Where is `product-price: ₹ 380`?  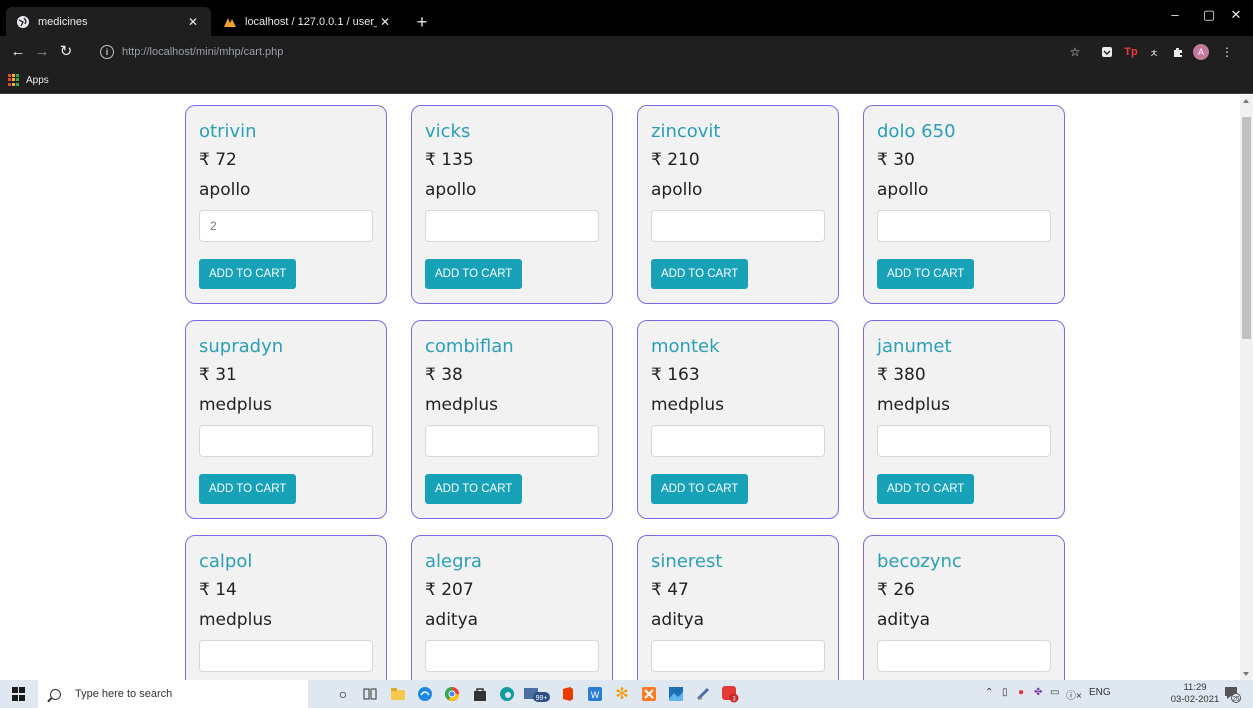 product-price: ₹ 380 is located at coordinates (901, 375).